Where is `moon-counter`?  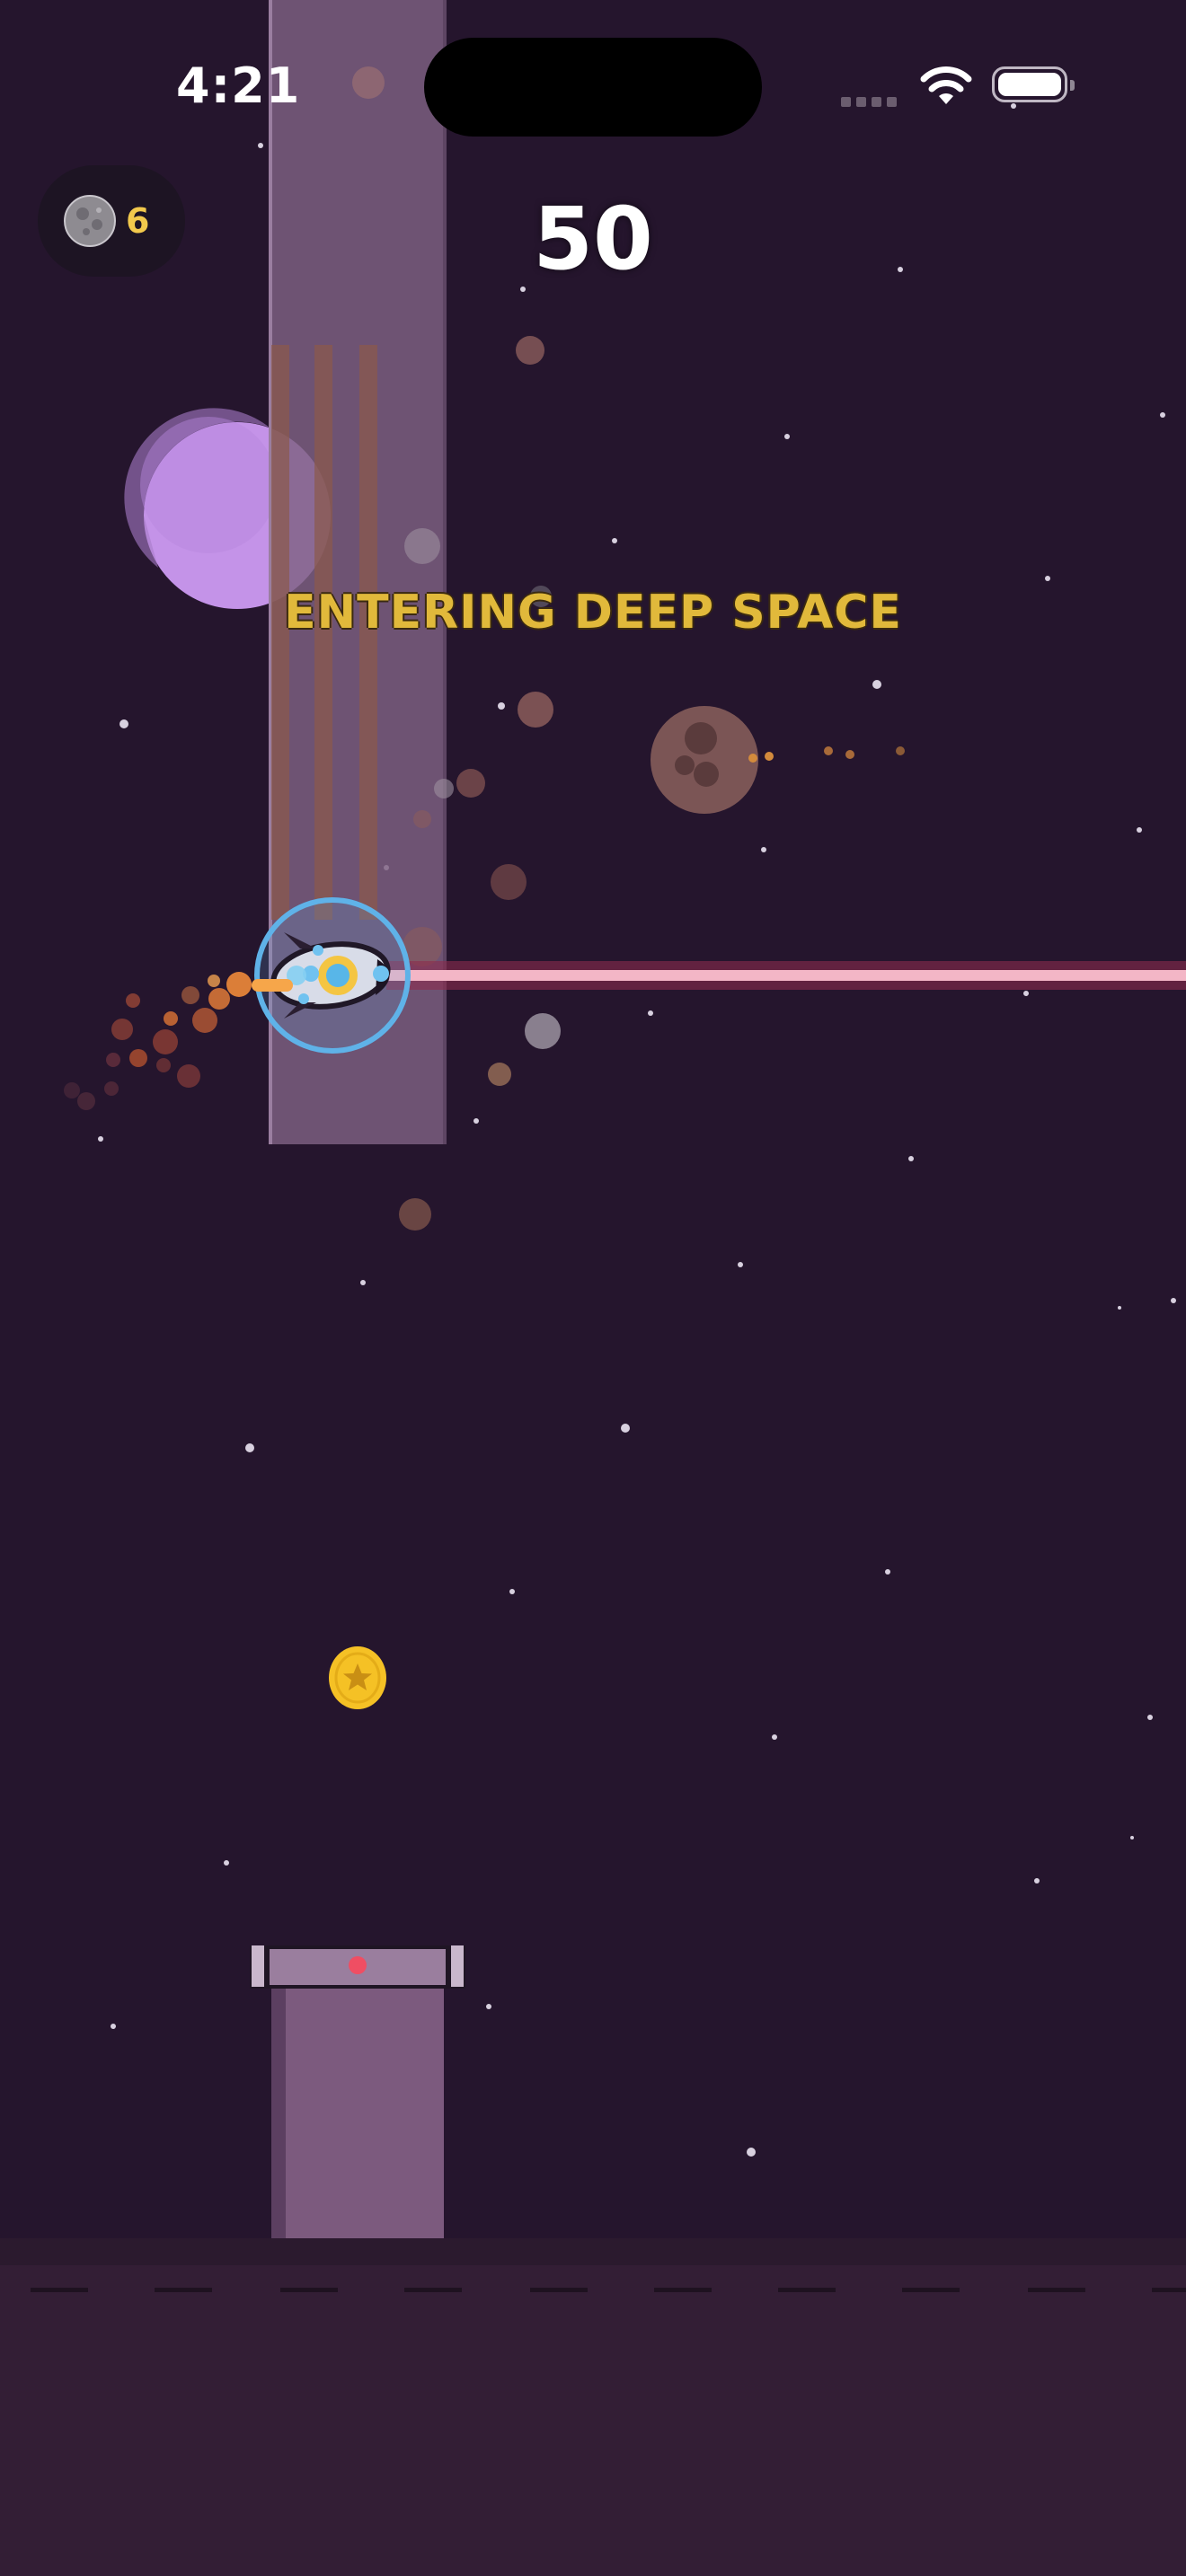 moon-counter is located at coordinates (111, 221).